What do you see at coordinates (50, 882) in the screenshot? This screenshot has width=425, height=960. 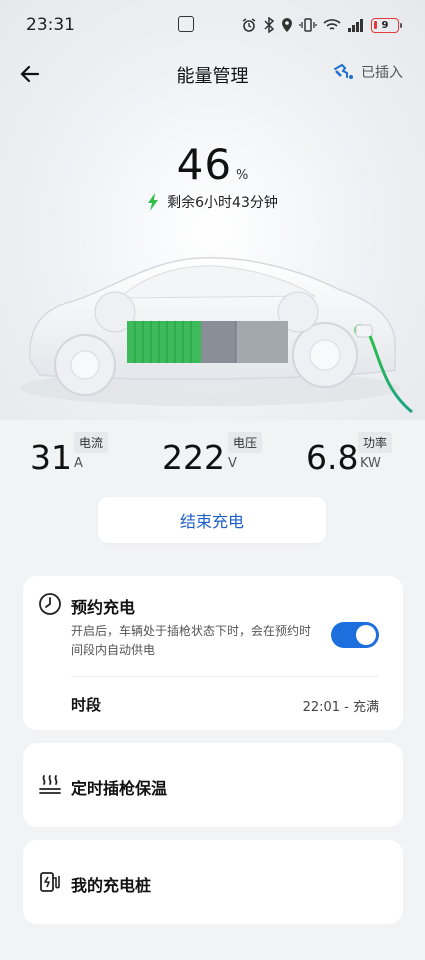 I see `charging-station-icon` at bounding box center [50, 882].